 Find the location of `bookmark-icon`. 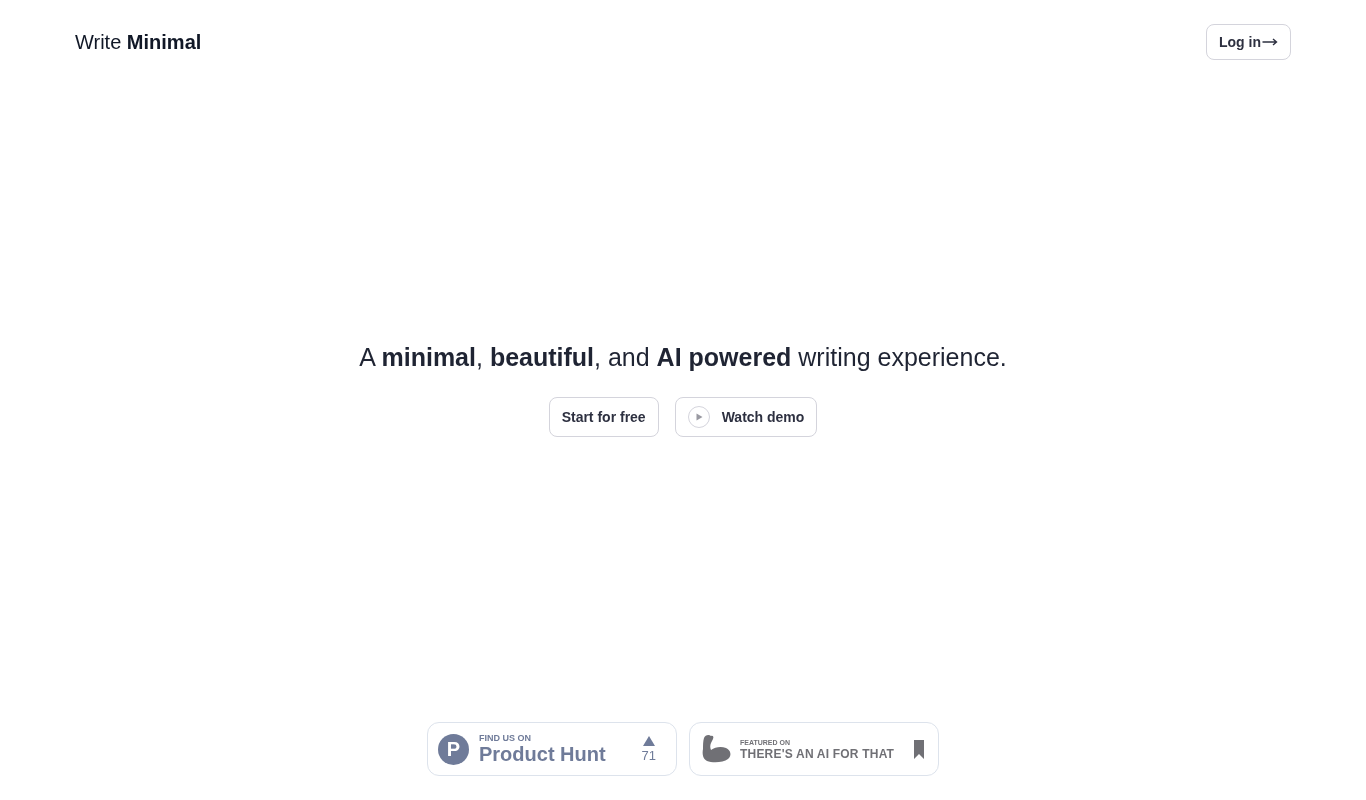

bookmark-icon is located at coordinates (919, 749).